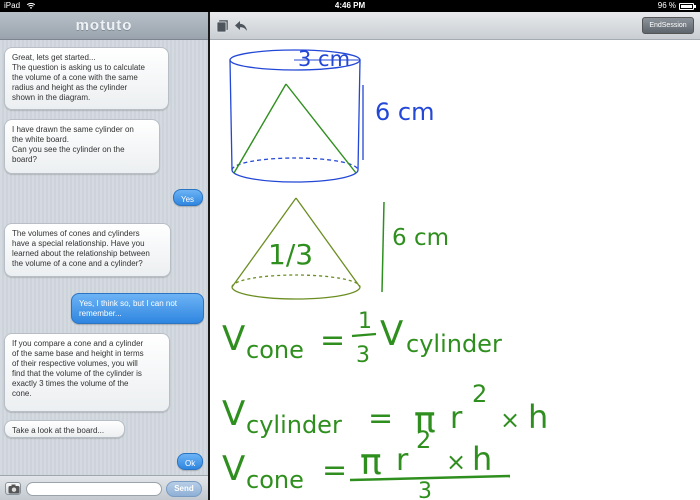  I want to click on pages-icon, so click(223, 26).